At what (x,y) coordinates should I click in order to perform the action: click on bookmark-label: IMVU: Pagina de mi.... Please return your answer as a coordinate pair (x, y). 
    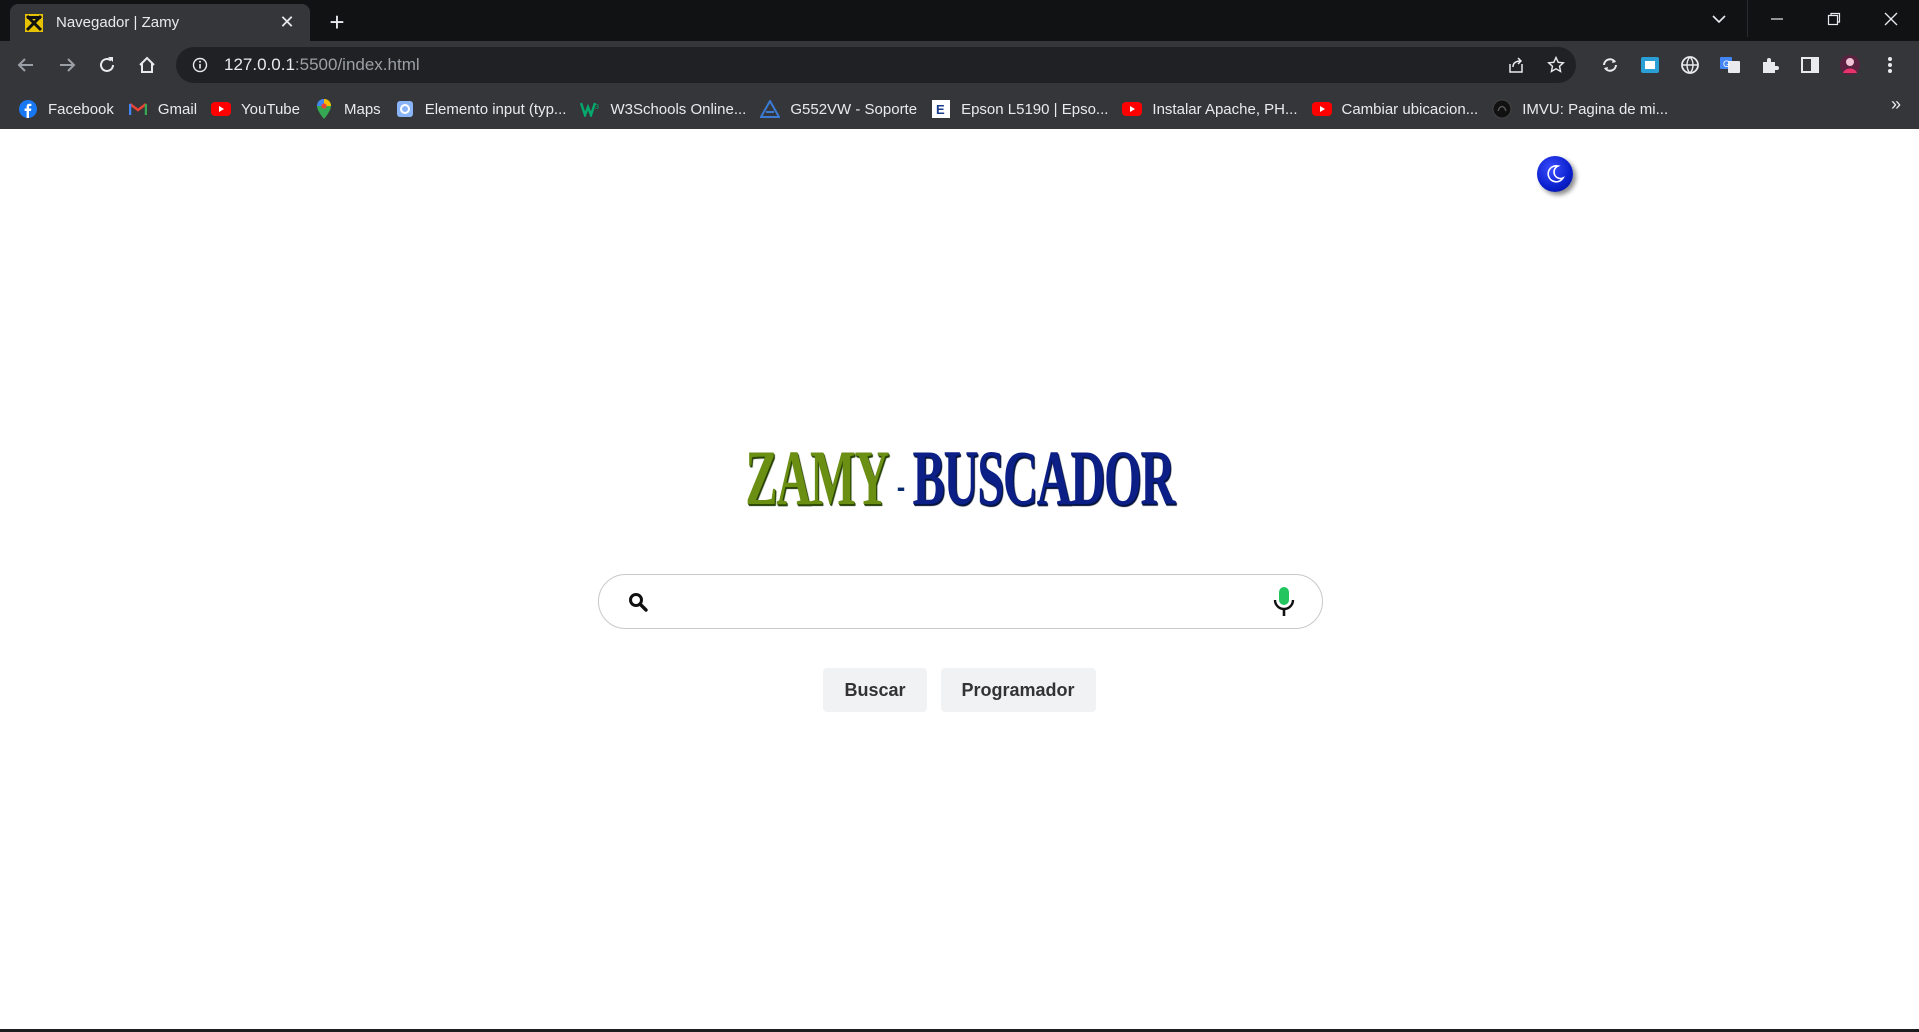
    Looking at the image, I should click on (1595, 109).